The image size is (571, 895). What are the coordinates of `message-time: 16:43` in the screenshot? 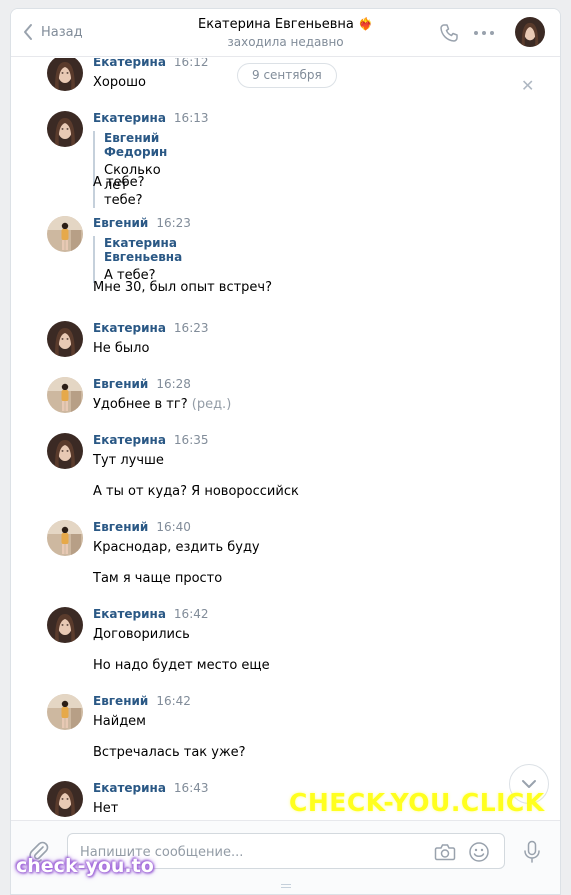 It's located at (191, 788).